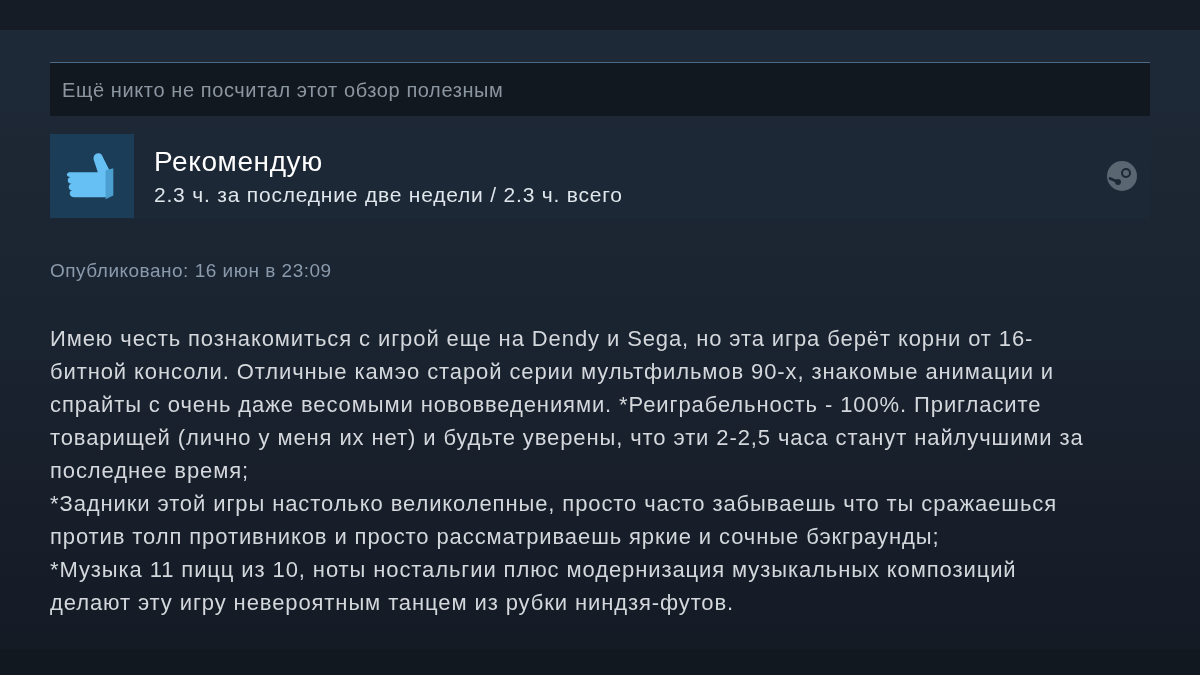 This screenshot has height=675, width=1200. I want to click on posted-date: Опубликовано: 16 июн в 23:09, so click(191, 271).